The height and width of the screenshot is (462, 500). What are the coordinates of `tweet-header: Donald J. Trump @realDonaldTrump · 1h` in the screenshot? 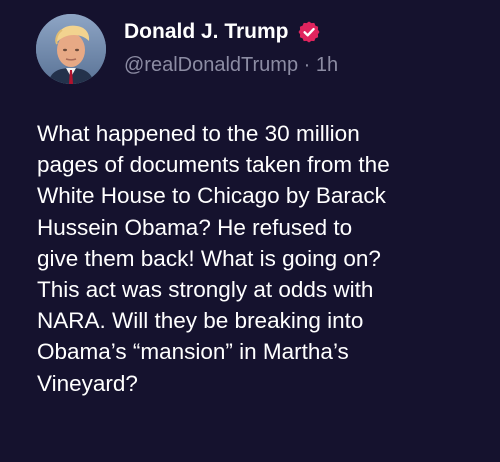 It's located at (256, 50).